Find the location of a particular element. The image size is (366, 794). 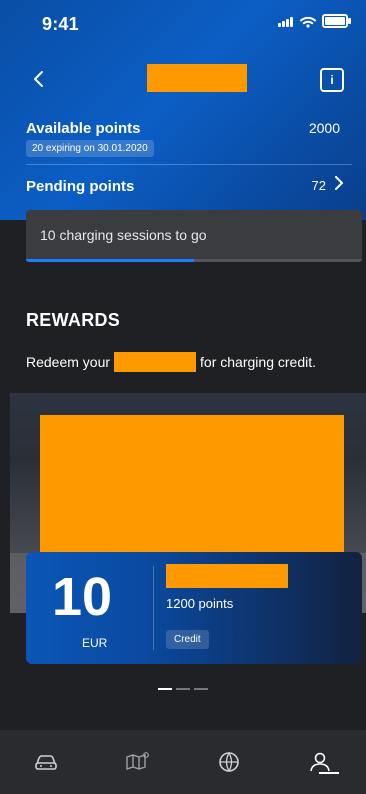

tab-map is located at coordinates (138, 762).